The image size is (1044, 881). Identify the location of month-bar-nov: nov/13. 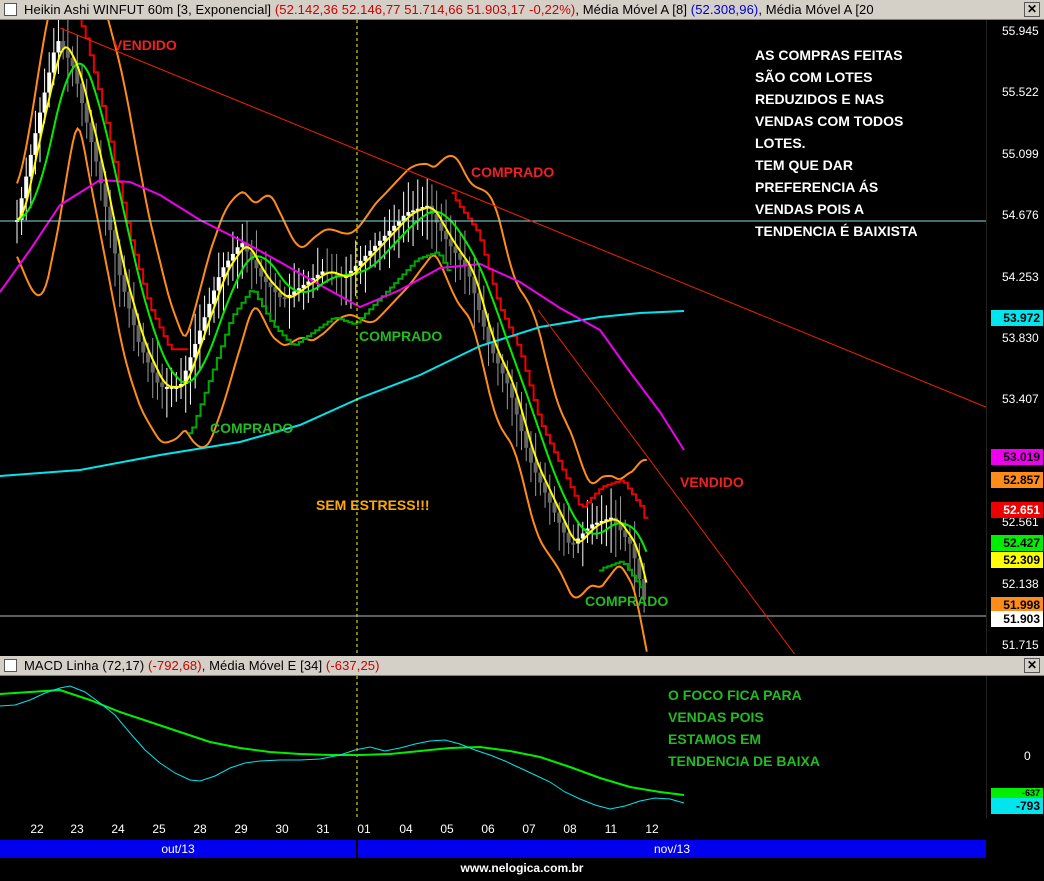
(672, 849).